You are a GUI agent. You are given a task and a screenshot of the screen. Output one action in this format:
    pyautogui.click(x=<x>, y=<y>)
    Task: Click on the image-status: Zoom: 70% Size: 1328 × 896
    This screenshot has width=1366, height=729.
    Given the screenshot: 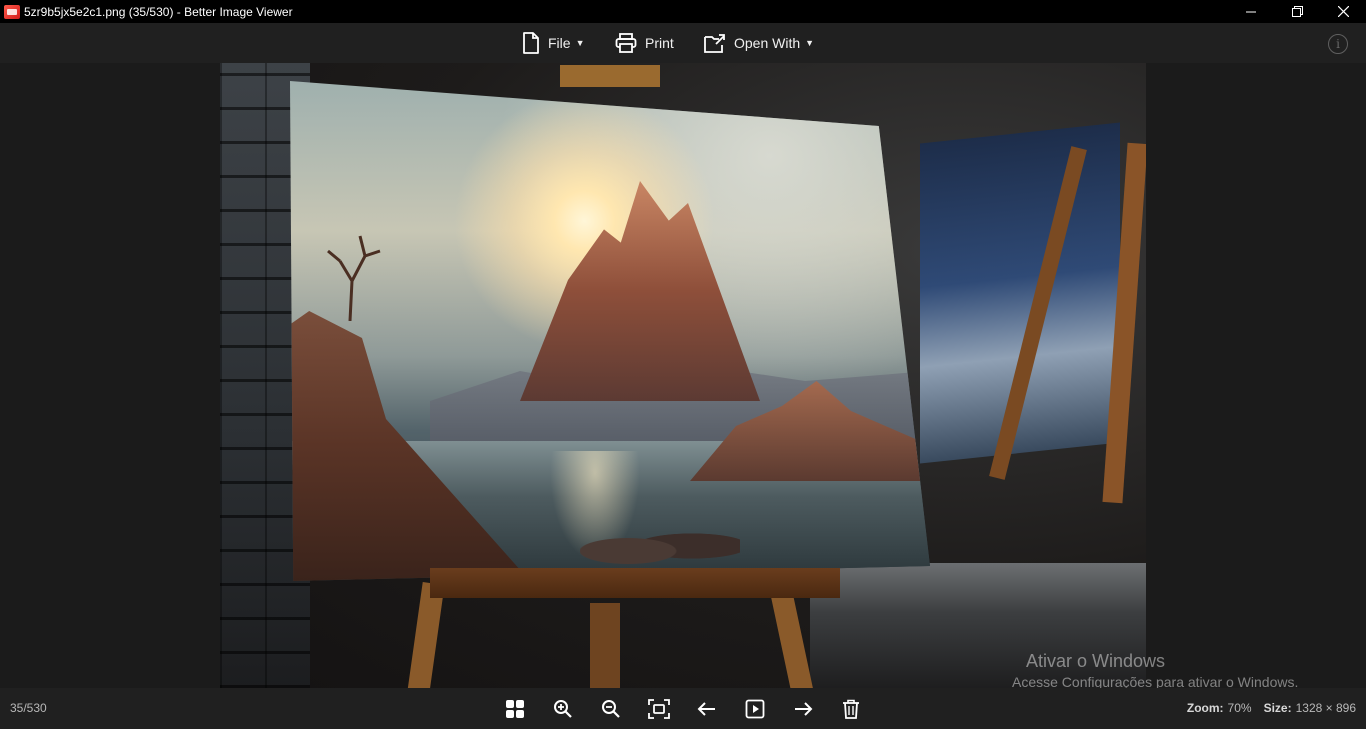 What is the action you would take?
    pyautogui.click(x=1271, y=708)
    